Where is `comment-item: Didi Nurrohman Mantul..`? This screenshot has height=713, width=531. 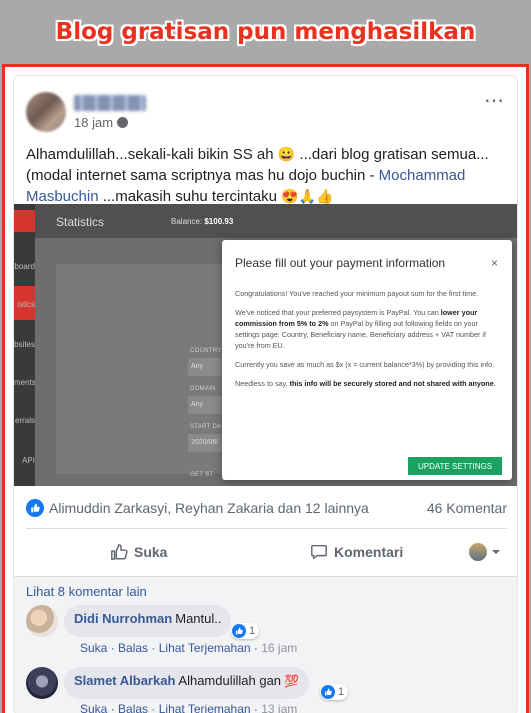 comment-item: Didi Nurrohman Mantul.. is located at coordinates (129, 621).